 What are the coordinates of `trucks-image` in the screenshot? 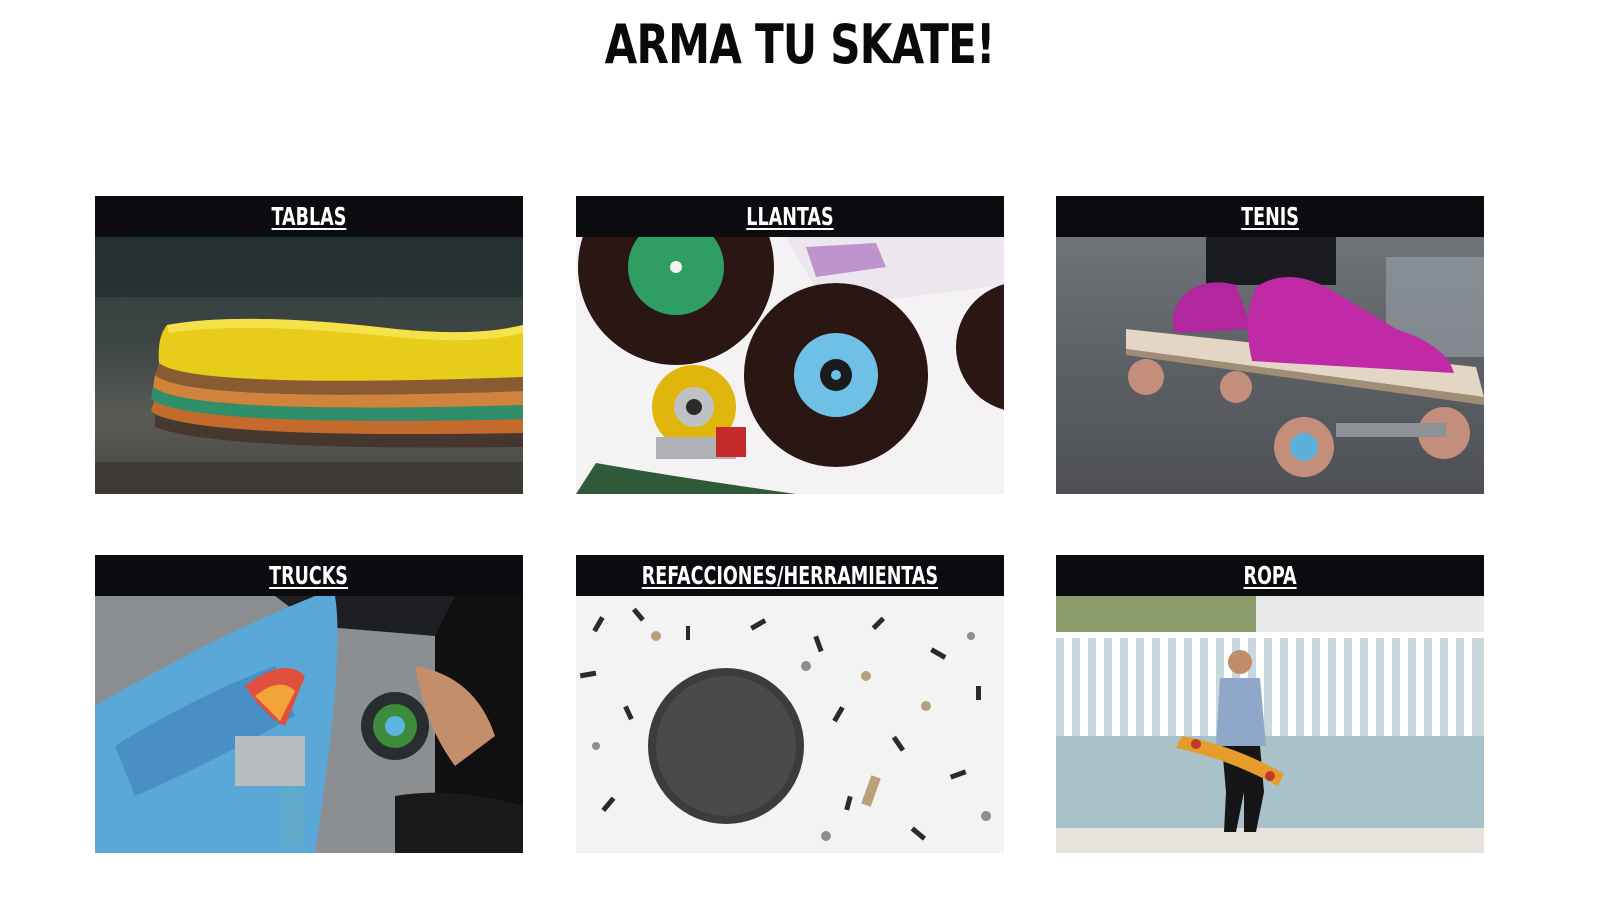 It's located at (309, 724).